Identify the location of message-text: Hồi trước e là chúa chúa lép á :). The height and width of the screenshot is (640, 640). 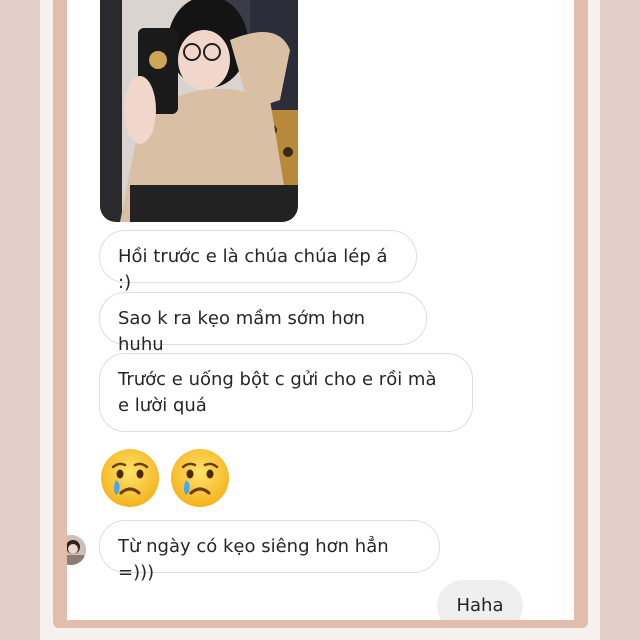
(253, 269).